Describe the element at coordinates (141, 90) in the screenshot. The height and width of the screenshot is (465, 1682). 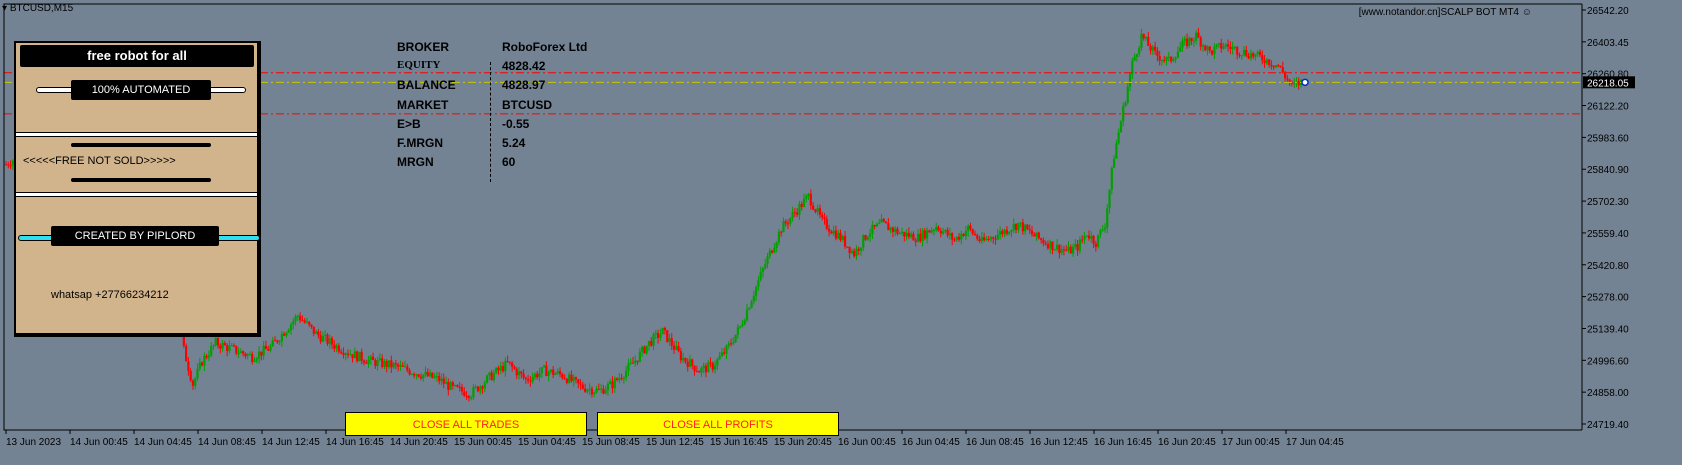
I see `automated-button: 100% AUTOMATED` at that location.